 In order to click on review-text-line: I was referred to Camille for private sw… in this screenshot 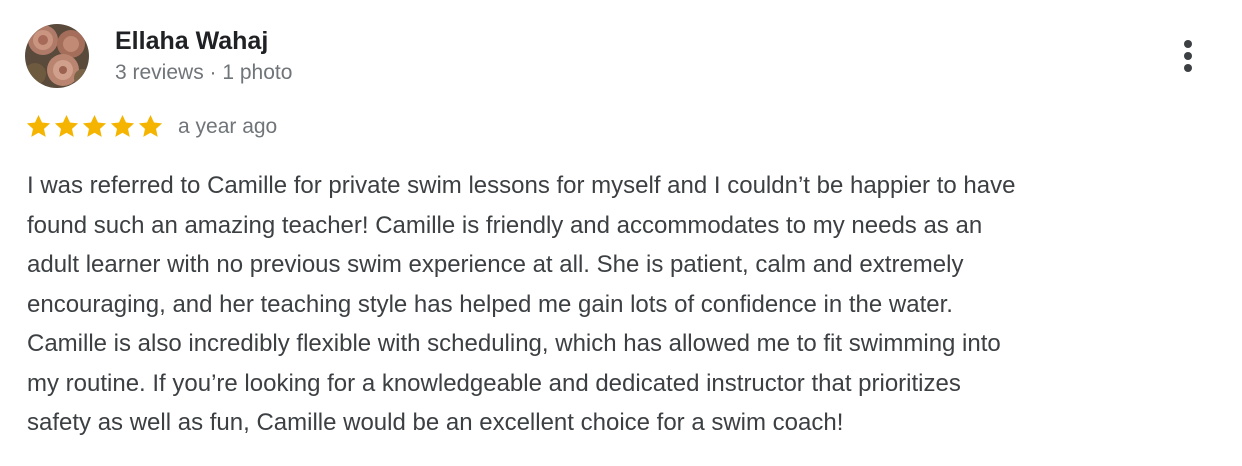, I will do `click(521, 185)`.